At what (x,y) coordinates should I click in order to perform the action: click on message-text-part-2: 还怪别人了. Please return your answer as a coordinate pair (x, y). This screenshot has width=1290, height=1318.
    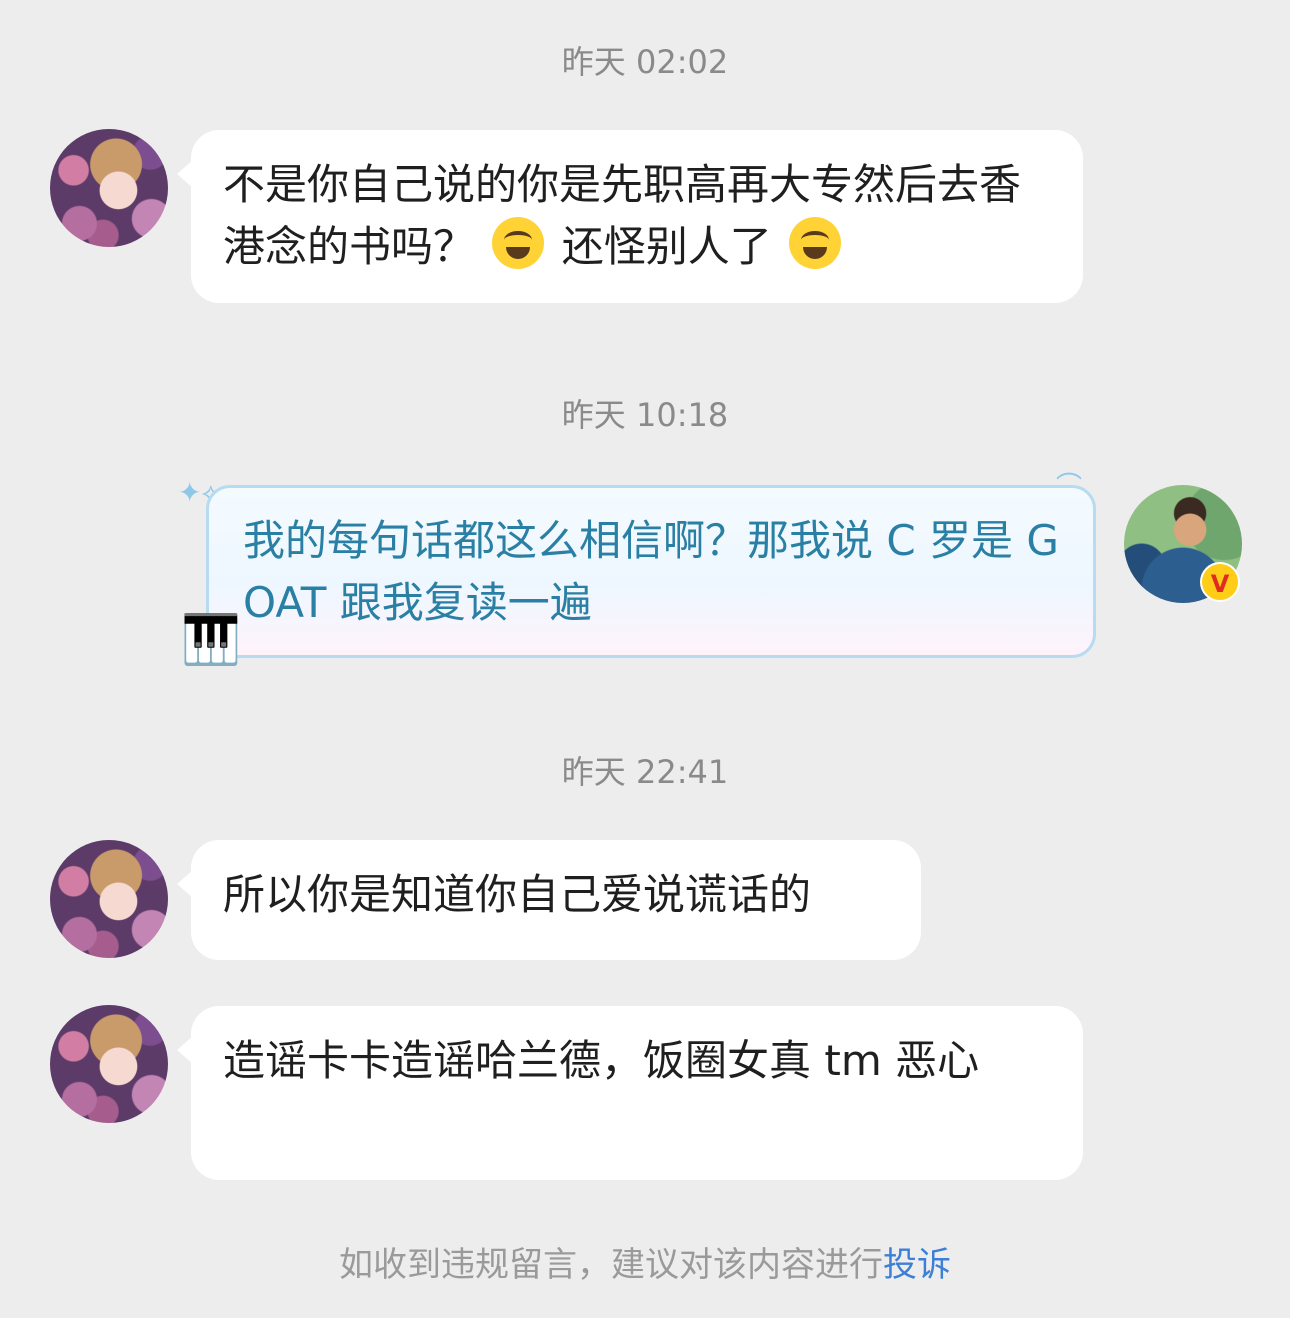
    Looking at the image, I should click on (666, 246).